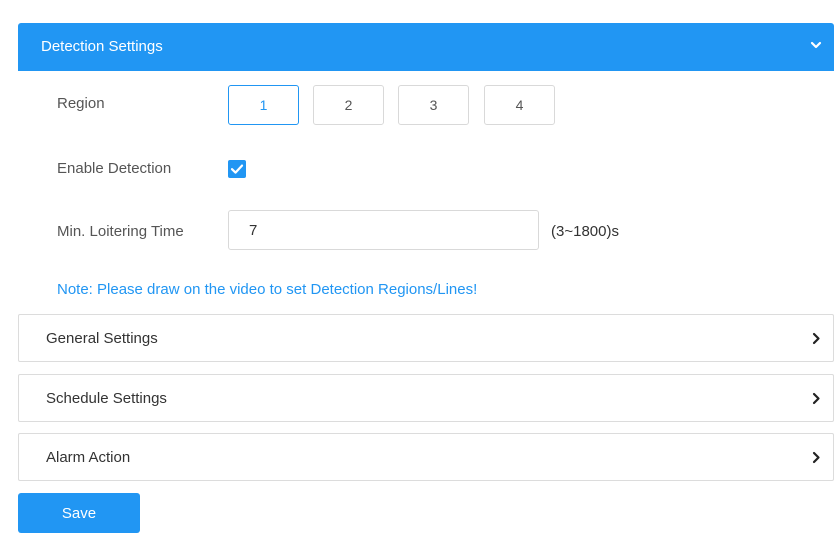 Image resolution: width=838 pixels, height=545 pixels. Describe the element at coordinates (383, 230) in the screenshot. I see `min-loitering-time-input` at that location.